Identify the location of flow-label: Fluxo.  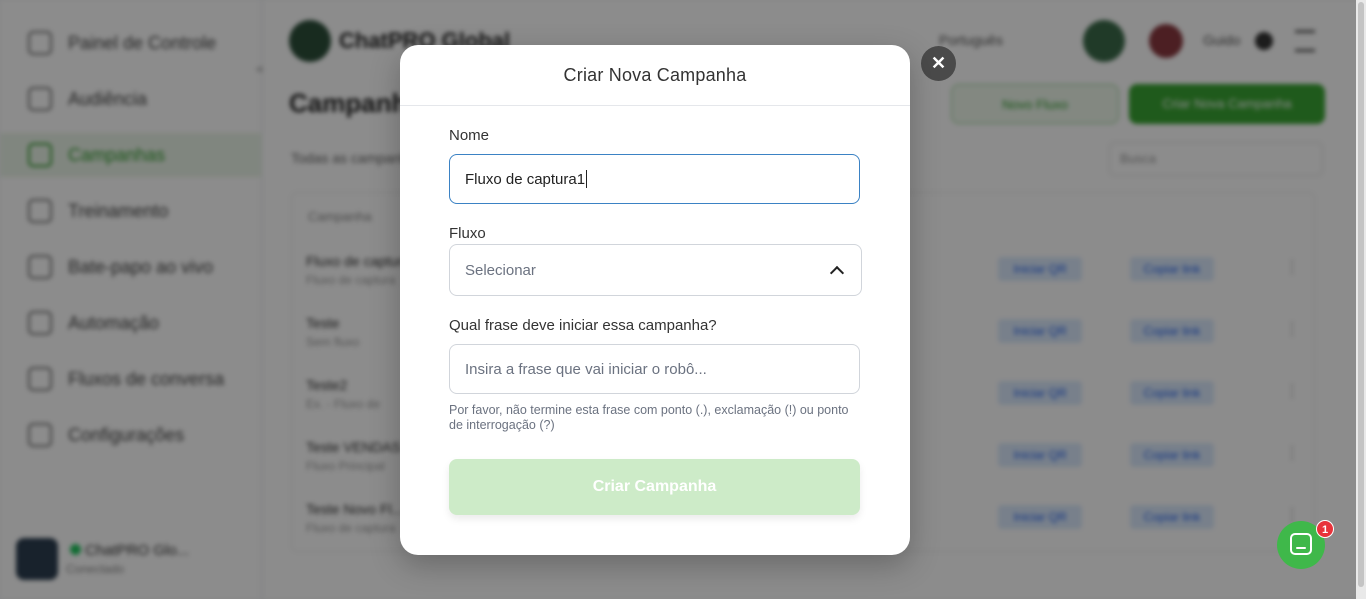
(467, 233).